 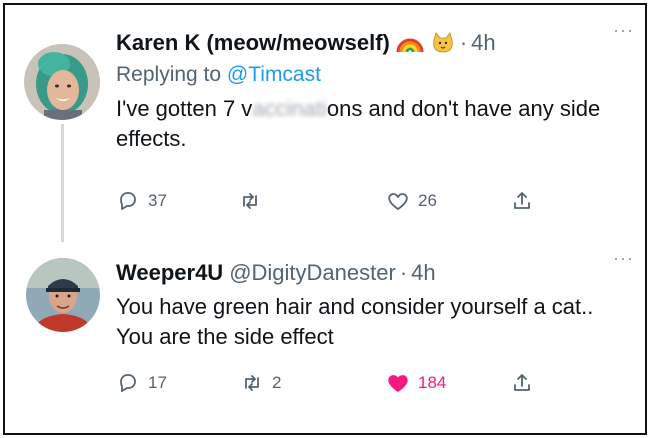 I want to click on reply-count: 37, so click(x=157, y=200).